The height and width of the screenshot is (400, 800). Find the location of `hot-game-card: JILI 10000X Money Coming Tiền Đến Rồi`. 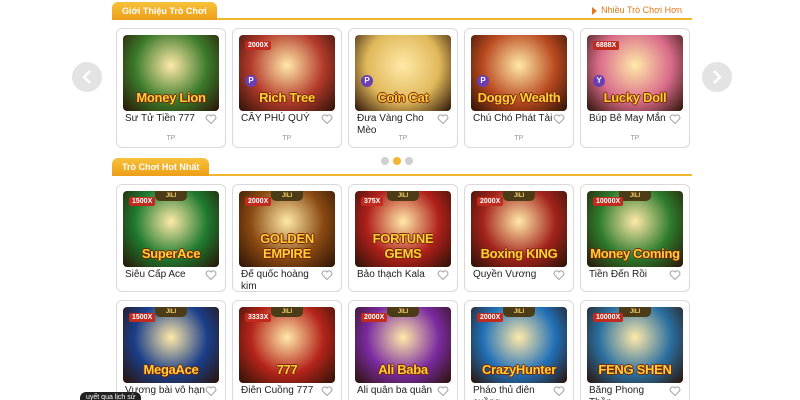

hot-game-card: JILI 10000X Money Coming Tiền Đến Rồi is located at coordinates (635, 238).